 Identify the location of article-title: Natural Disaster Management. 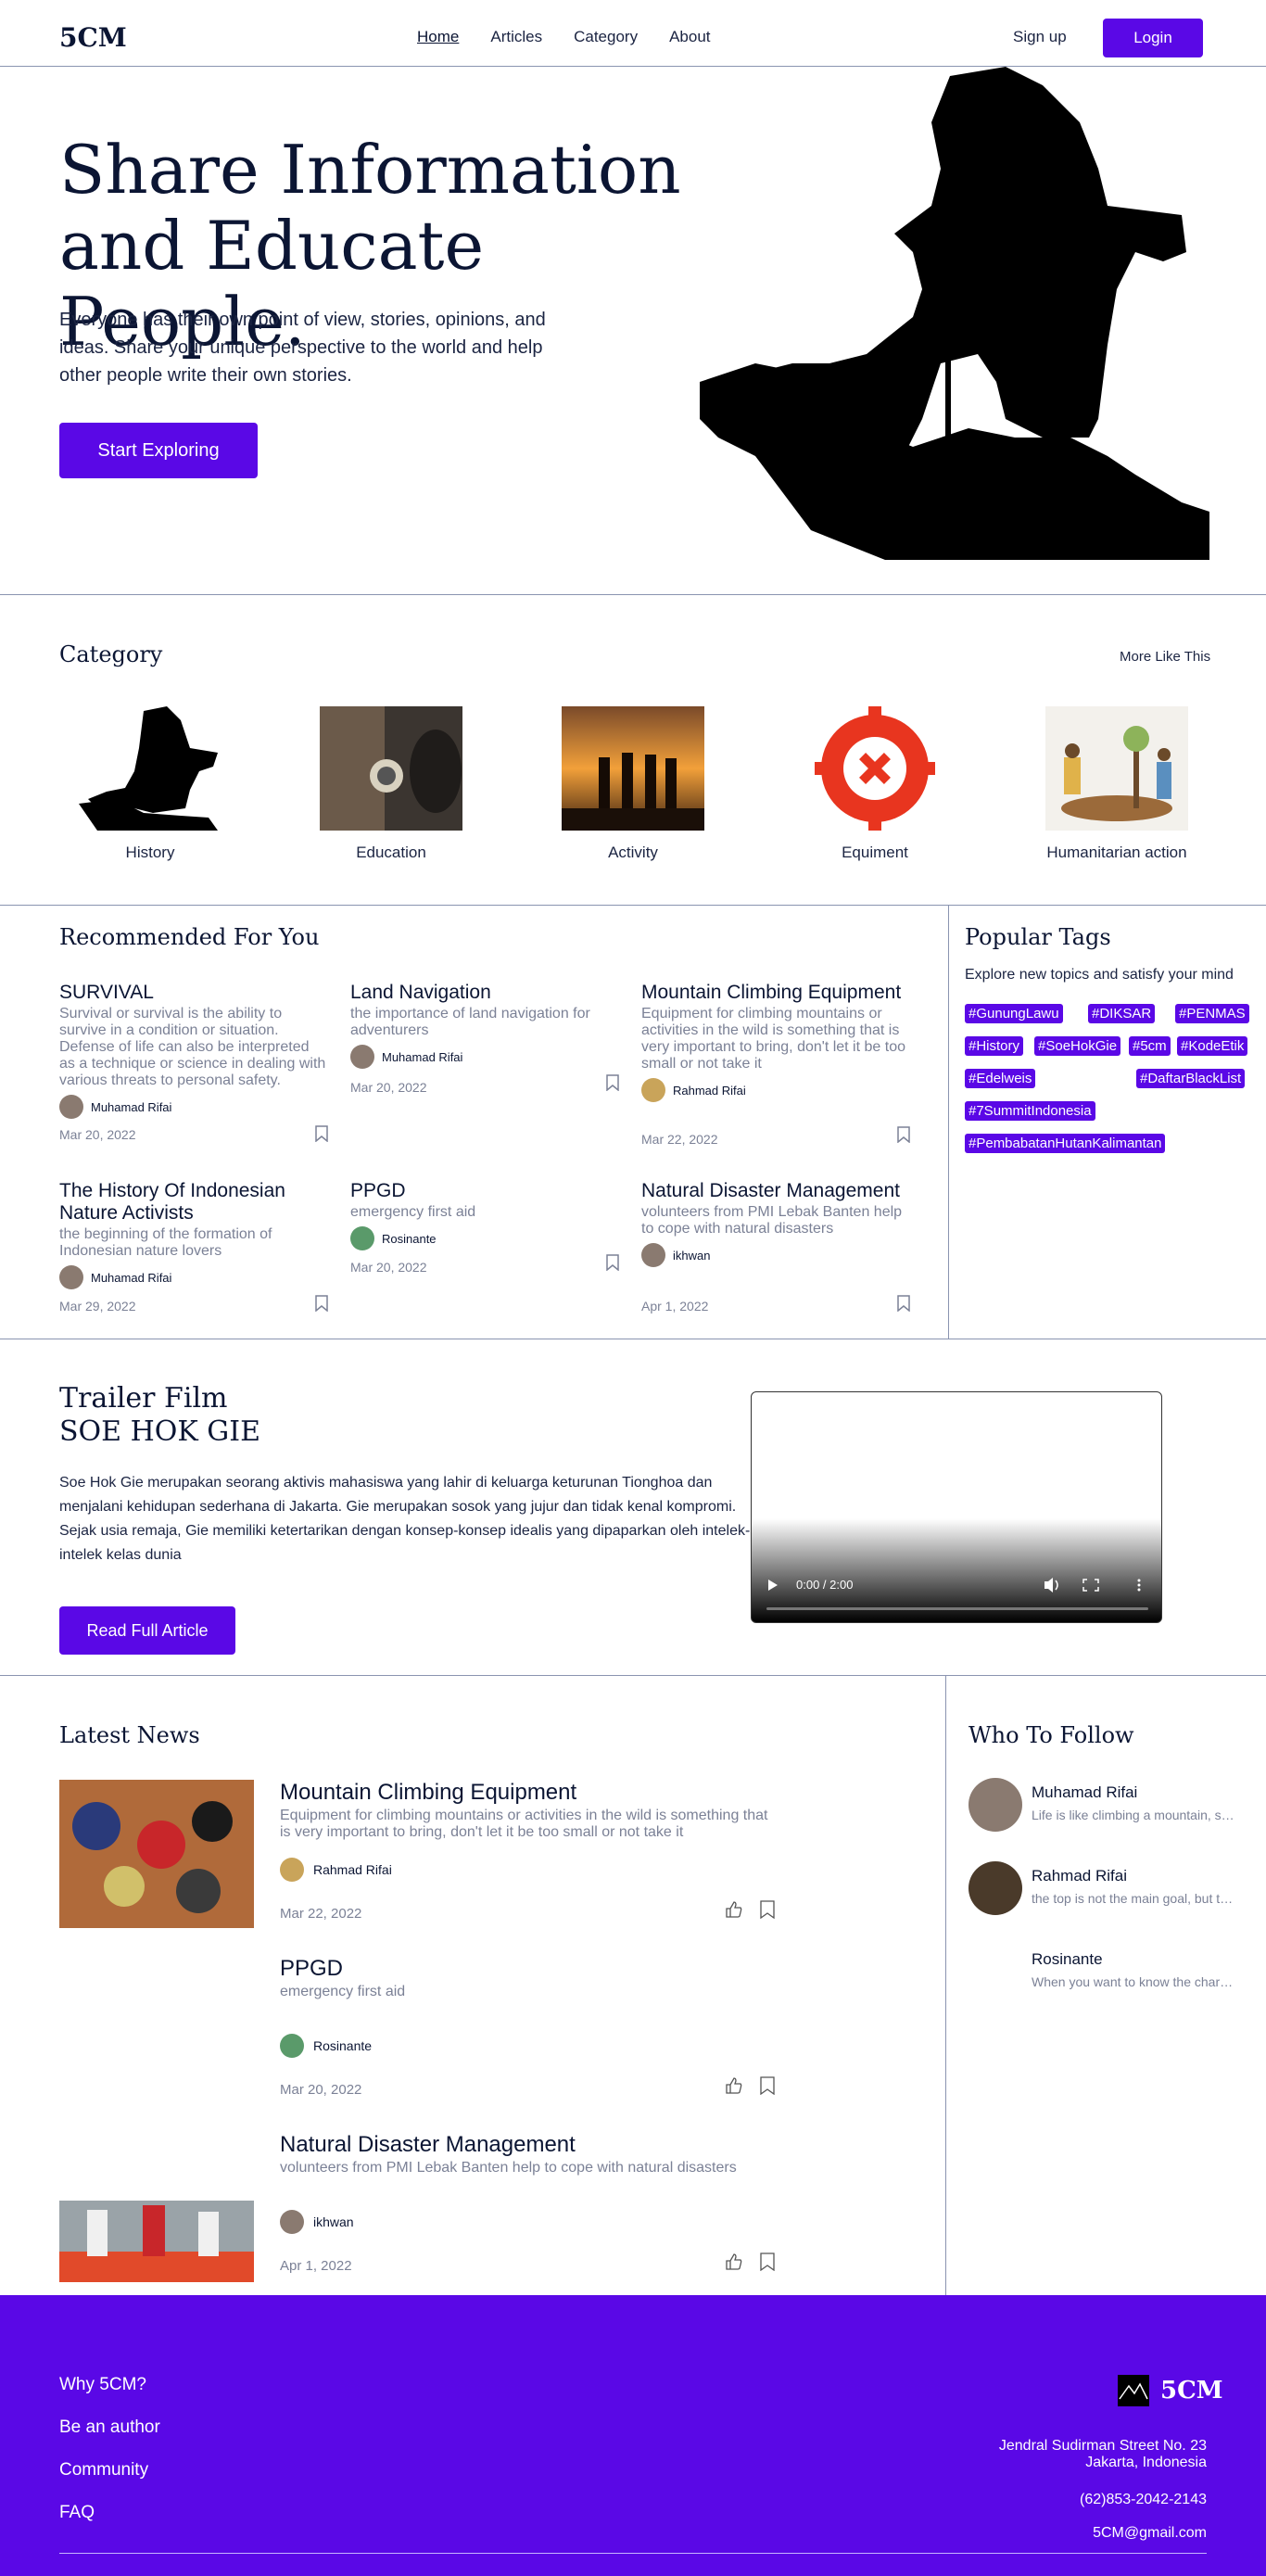
(776, 1191).